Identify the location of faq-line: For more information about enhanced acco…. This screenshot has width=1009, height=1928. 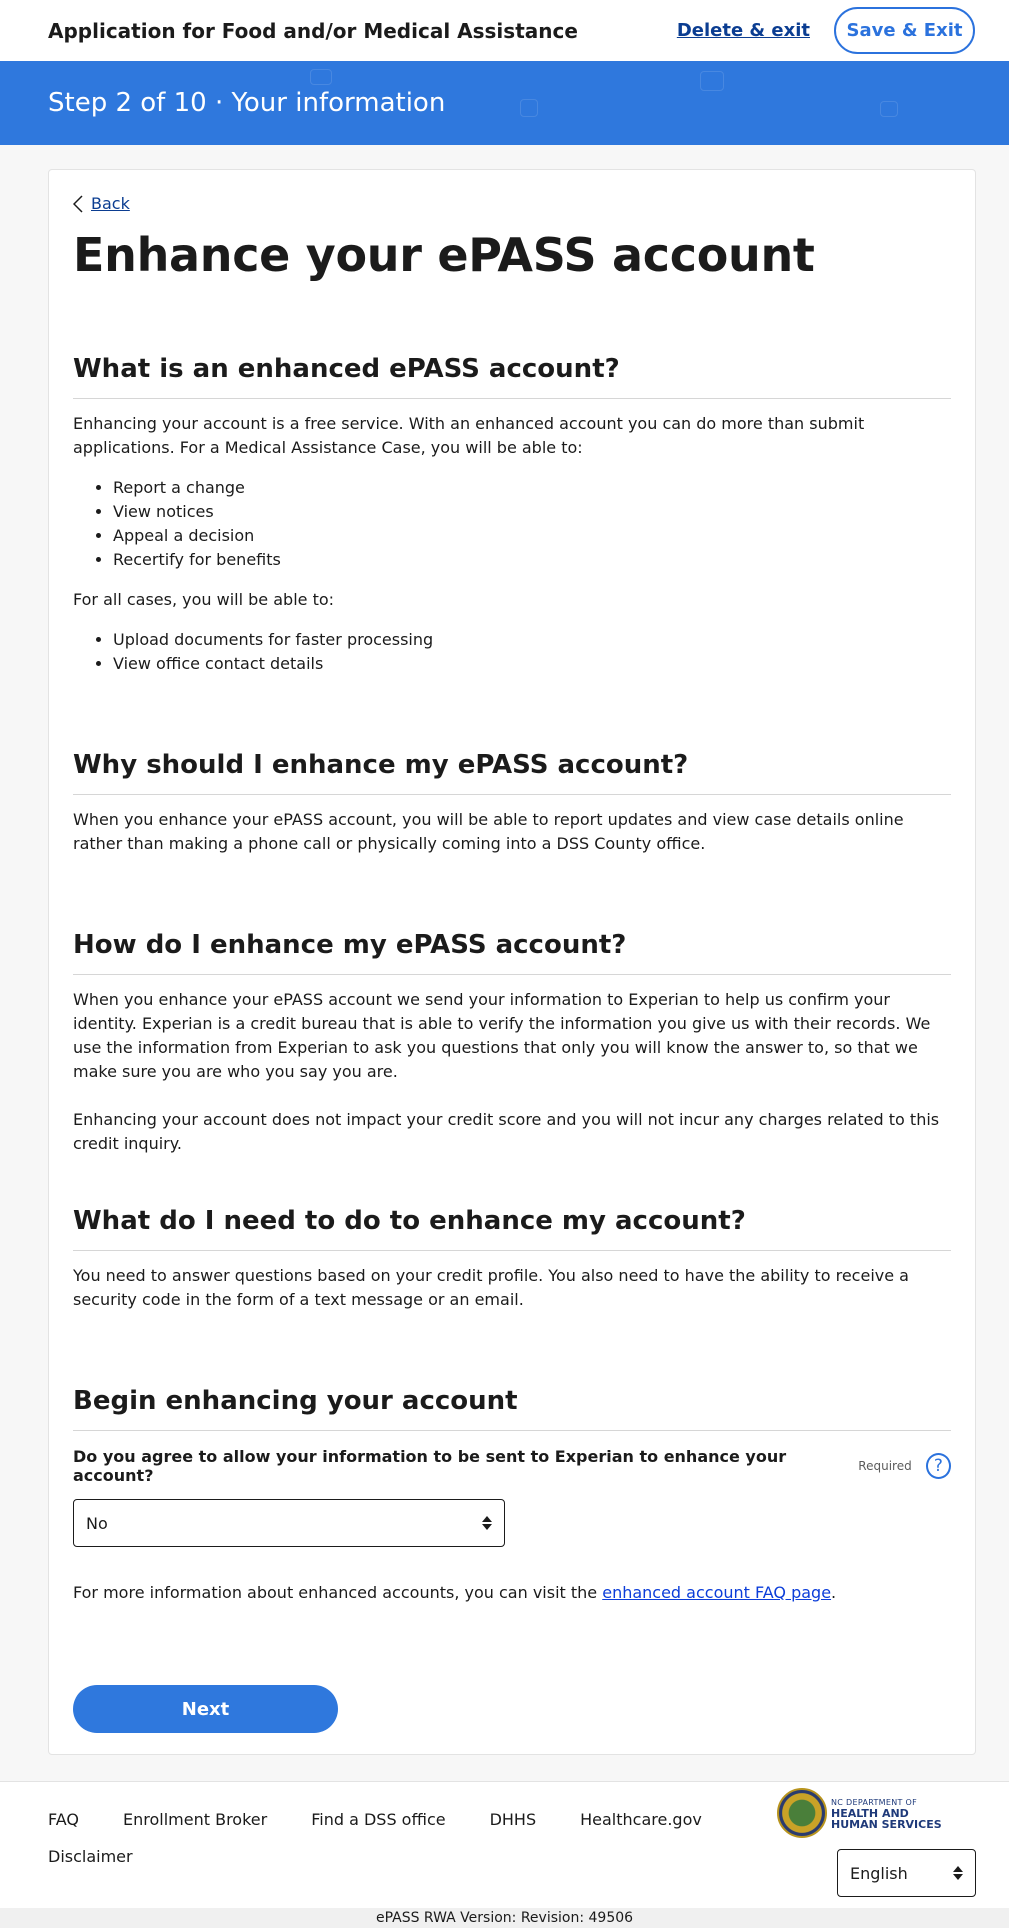
(454, 1592).